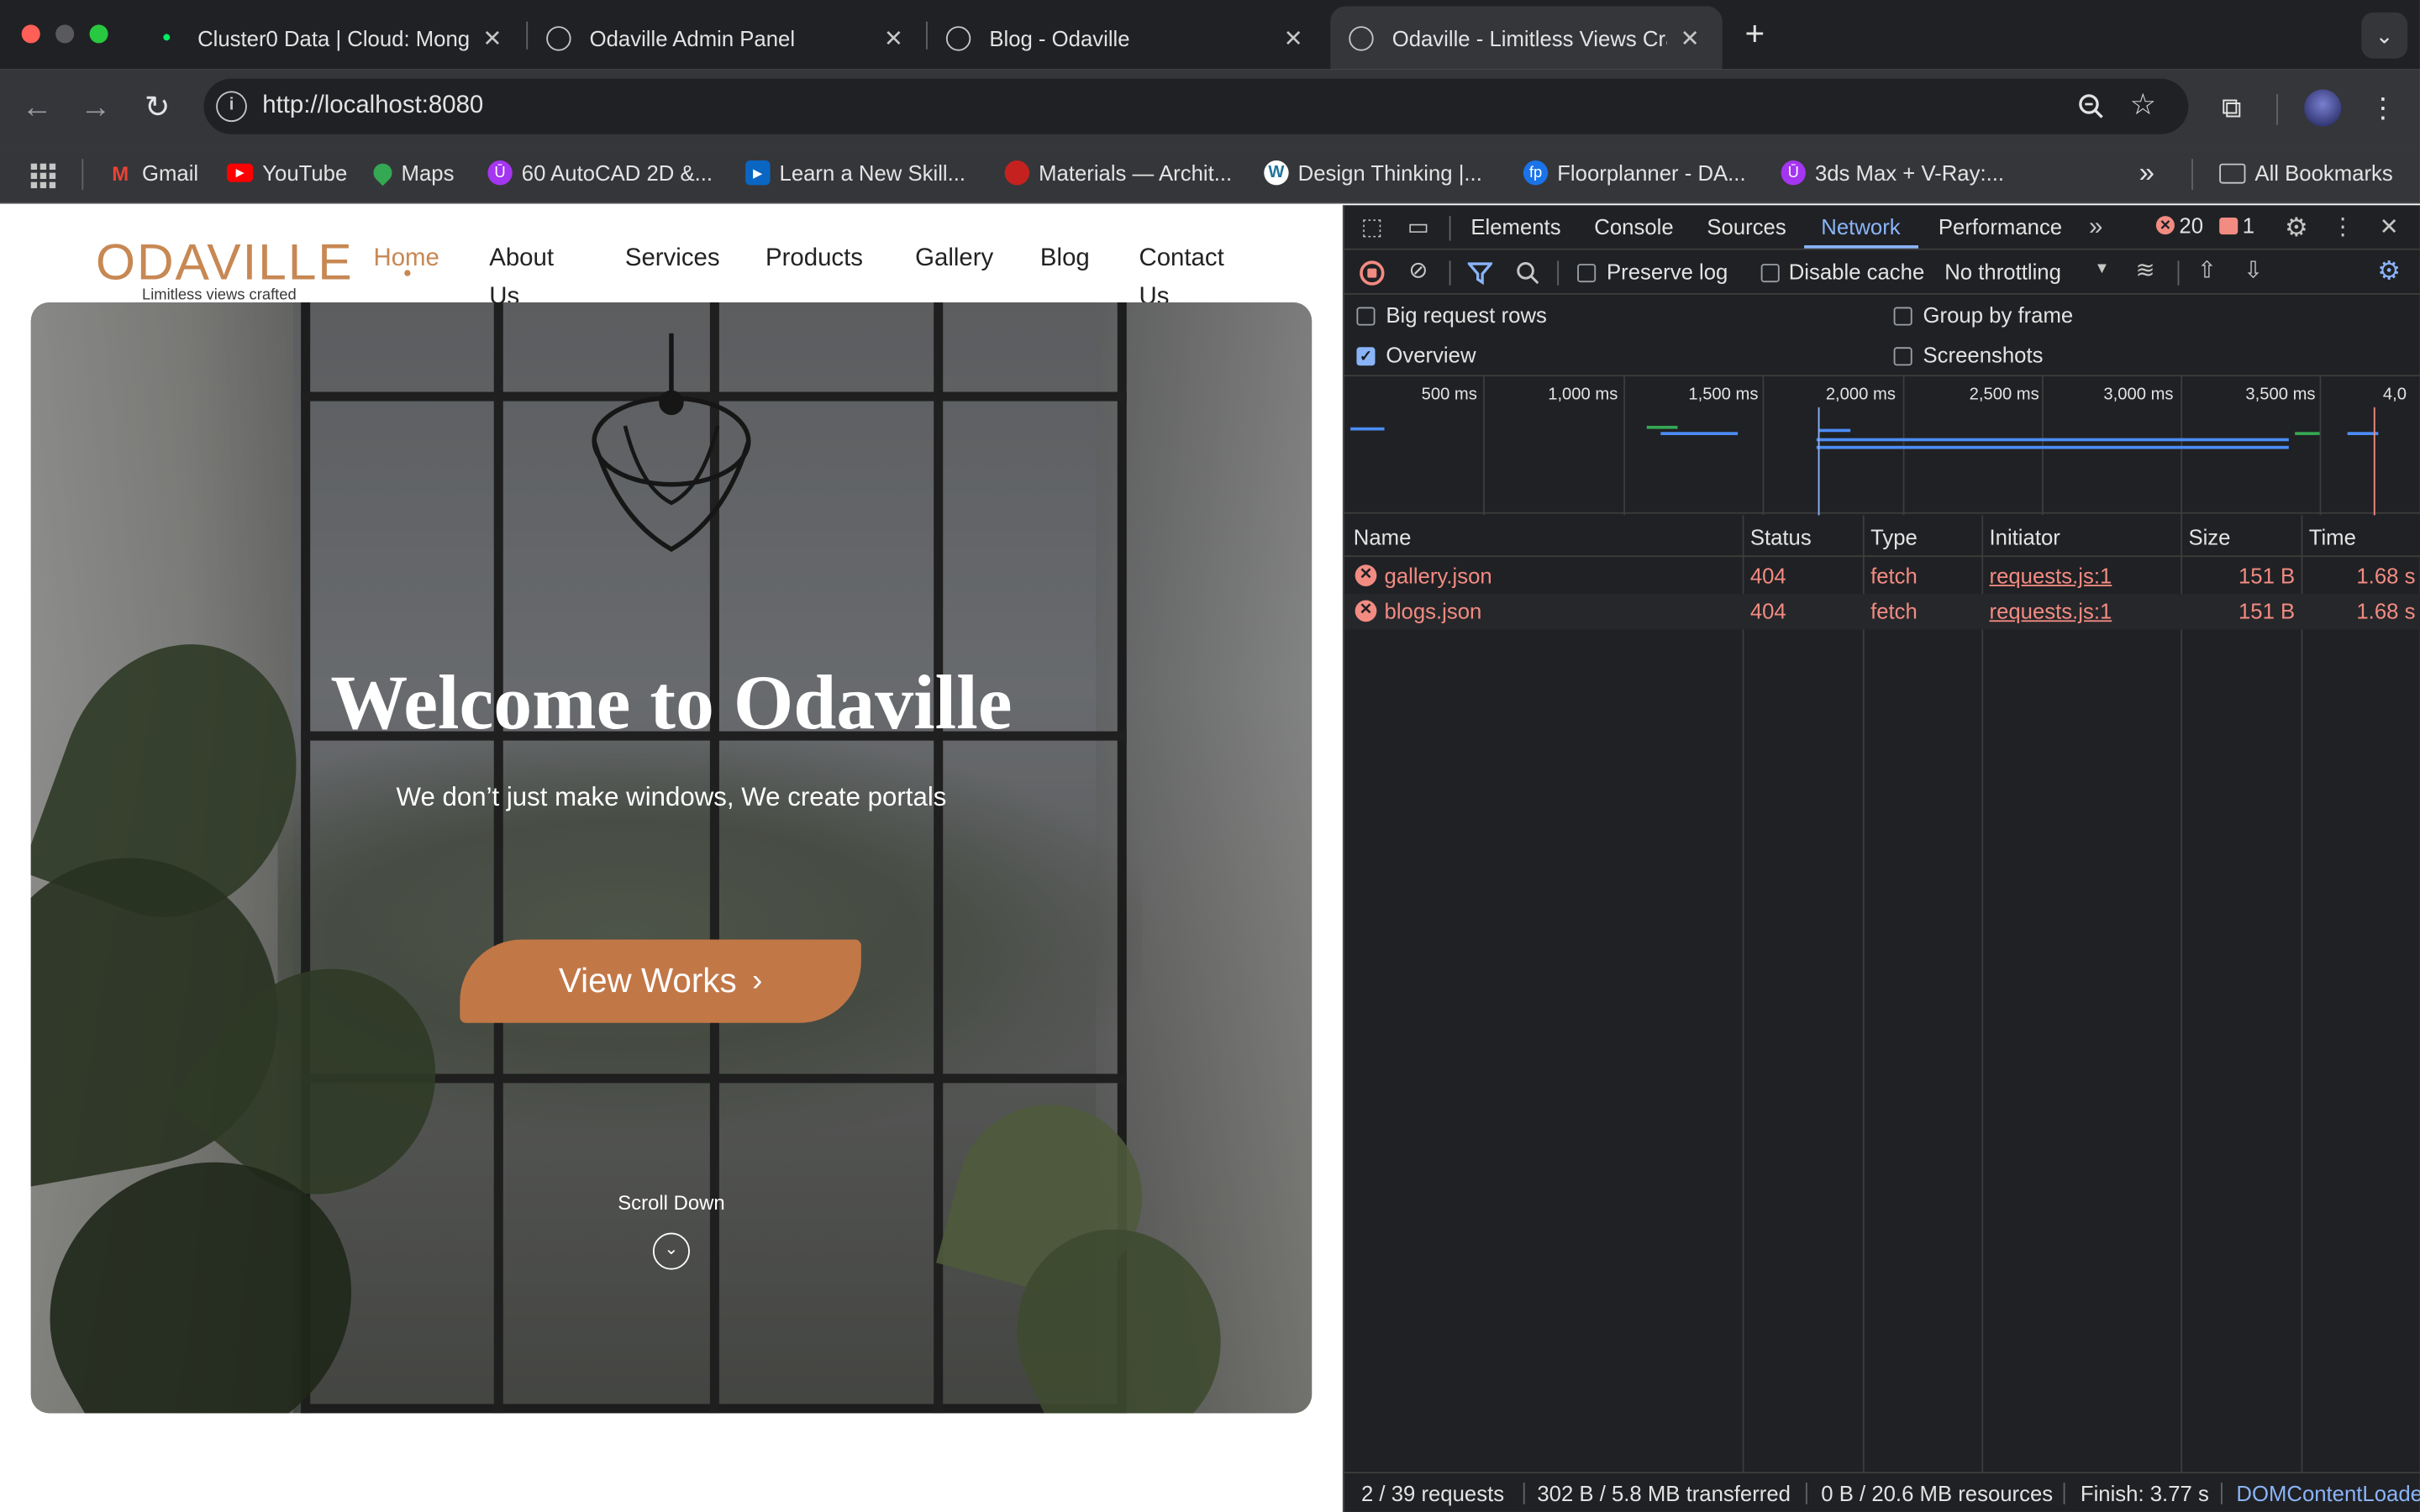 This screenshot has width=2420, height=1512. Describe the element at coordinates (2147, 173) in the screenshot. I see `more-bookmarks-icon: »` at that location.